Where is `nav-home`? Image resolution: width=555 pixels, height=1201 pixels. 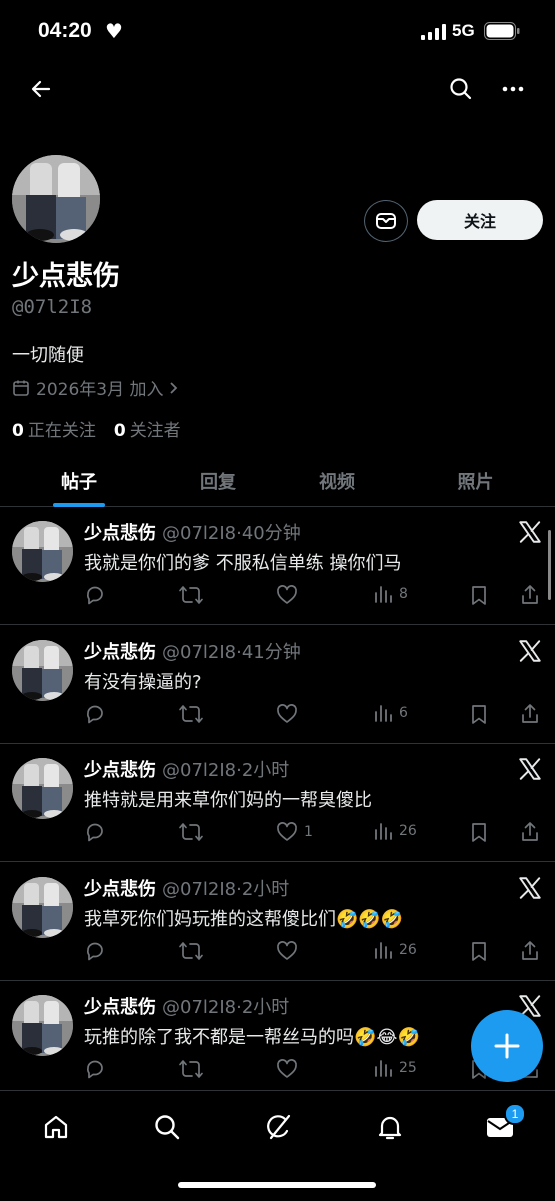 nav-home is located at coordinates (56, 1127).